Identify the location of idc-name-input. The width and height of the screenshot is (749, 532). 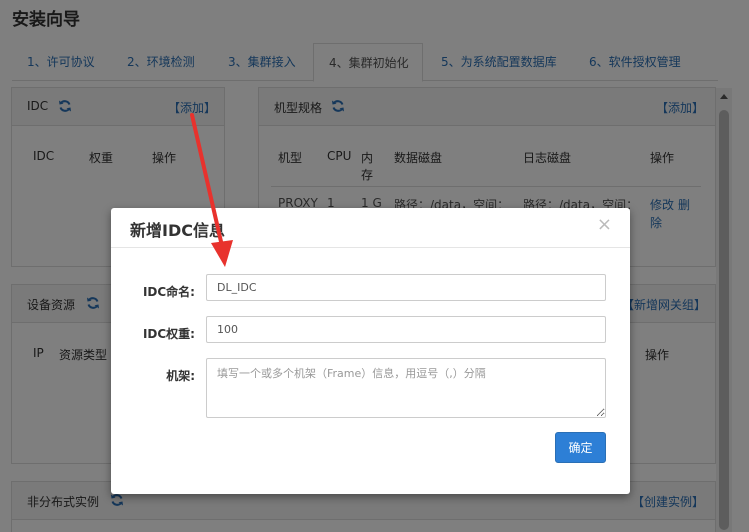
(406, 287).